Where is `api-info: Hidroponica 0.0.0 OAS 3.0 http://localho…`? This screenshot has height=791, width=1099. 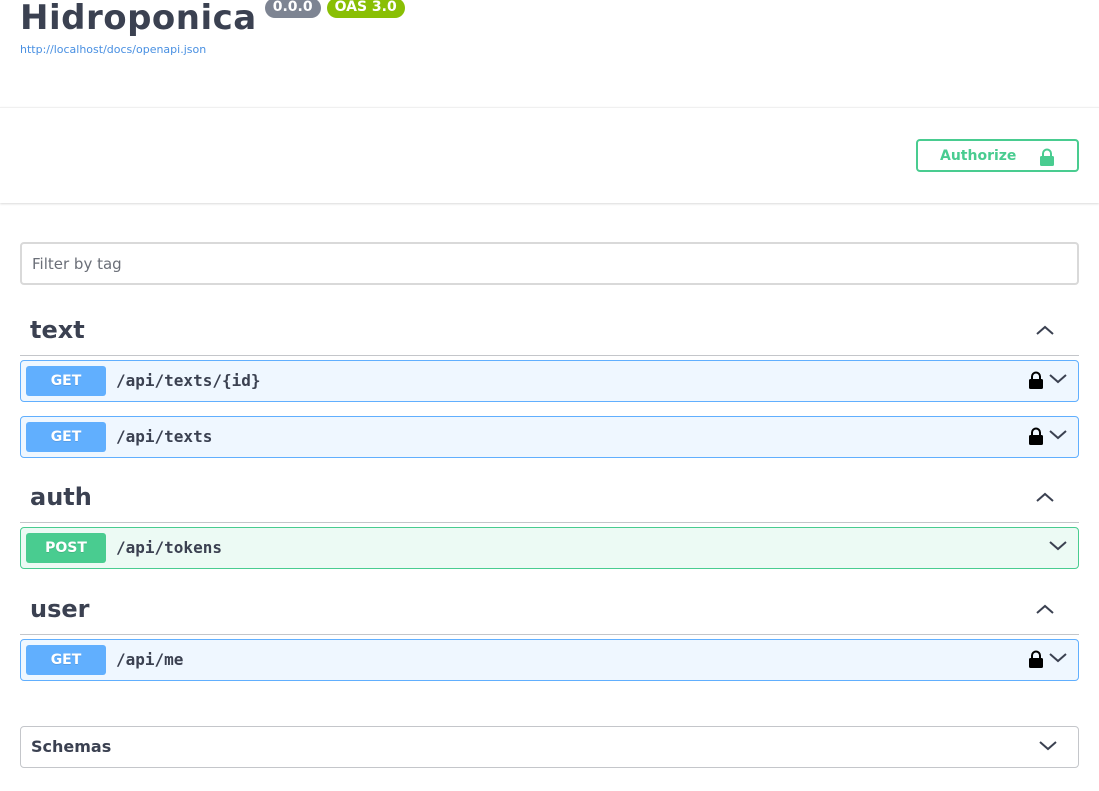
api-info: Hidroponica 0.0.0 OAS 3.0 http://localho… is located at coordinates (212, 30).